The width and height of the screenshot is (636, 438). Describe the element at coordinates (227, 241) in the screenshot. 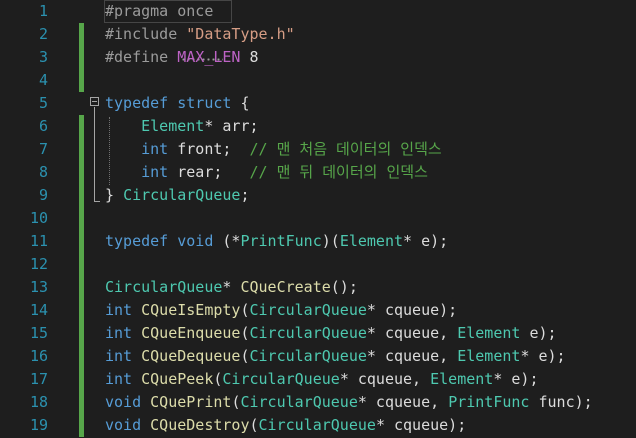

I see `code-token-default: (*` at that location.